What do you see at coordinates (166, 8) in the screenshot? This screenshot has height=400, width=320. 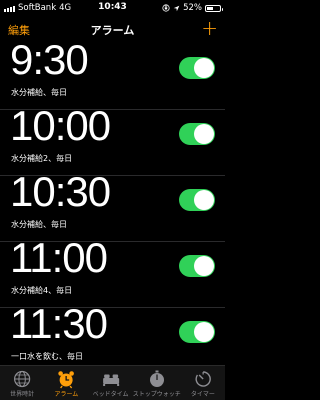 I see `orientation-lock-icon` at bounding box center [166, 8].